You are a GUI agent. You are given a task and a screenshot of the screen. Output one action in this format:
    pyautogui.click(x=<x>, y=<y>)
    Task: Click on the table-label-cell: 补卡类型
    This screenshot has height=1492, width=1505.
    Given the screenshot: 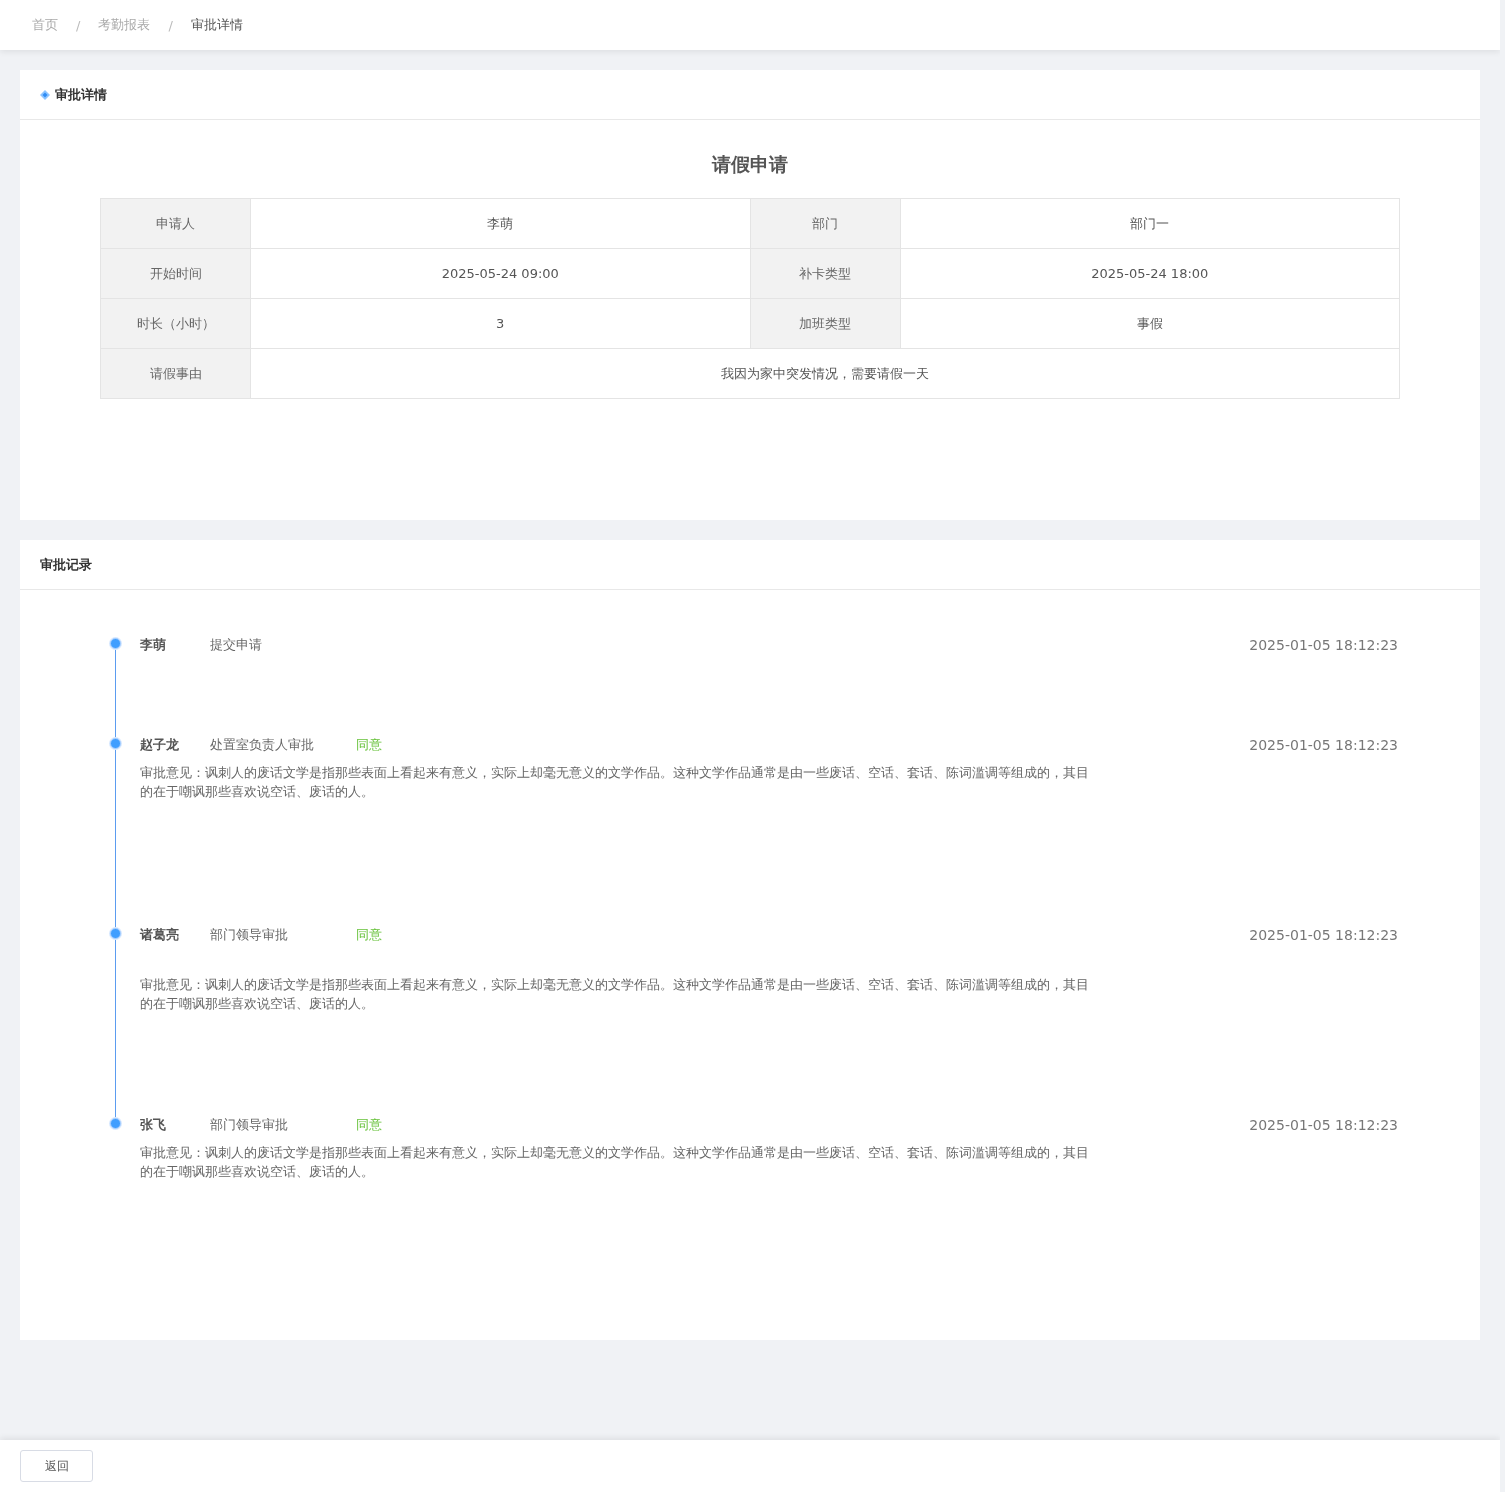 What is the action you would take?
    pyautogui.click(x=825, y=274)
    